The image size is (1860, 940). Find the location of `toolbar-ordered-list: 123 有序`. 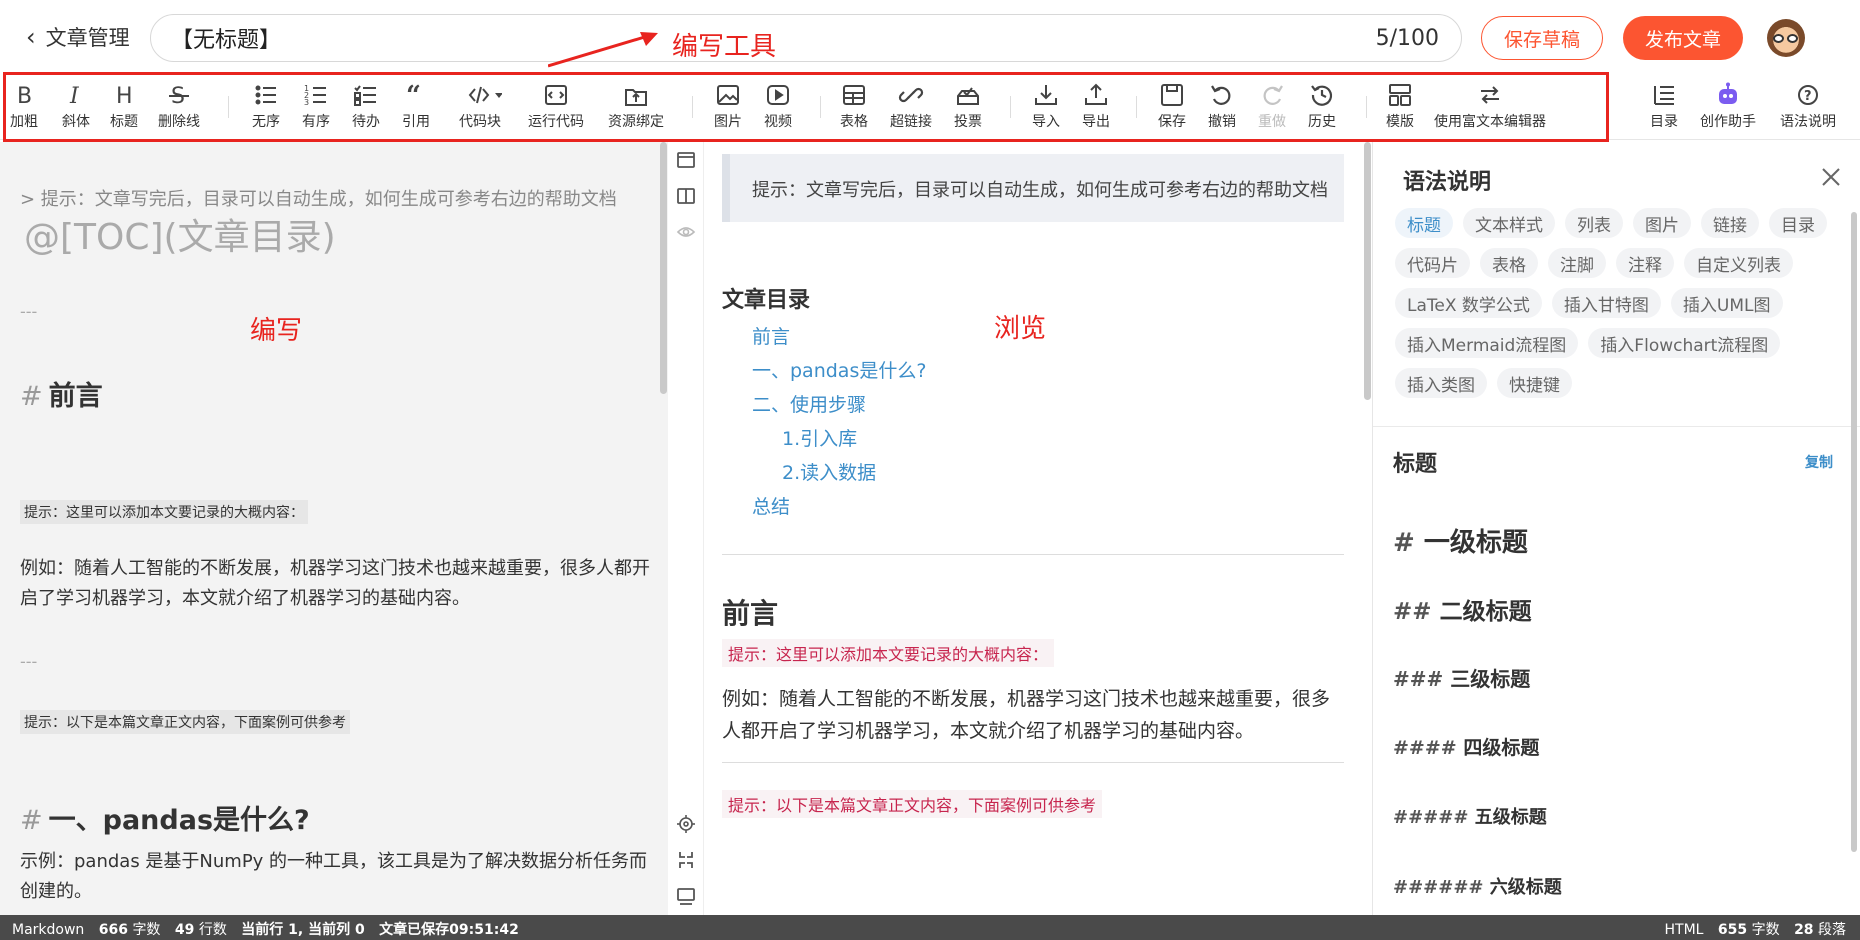

toolbar-ordered-list: 123 有序 is located at coordinates (316, 109).